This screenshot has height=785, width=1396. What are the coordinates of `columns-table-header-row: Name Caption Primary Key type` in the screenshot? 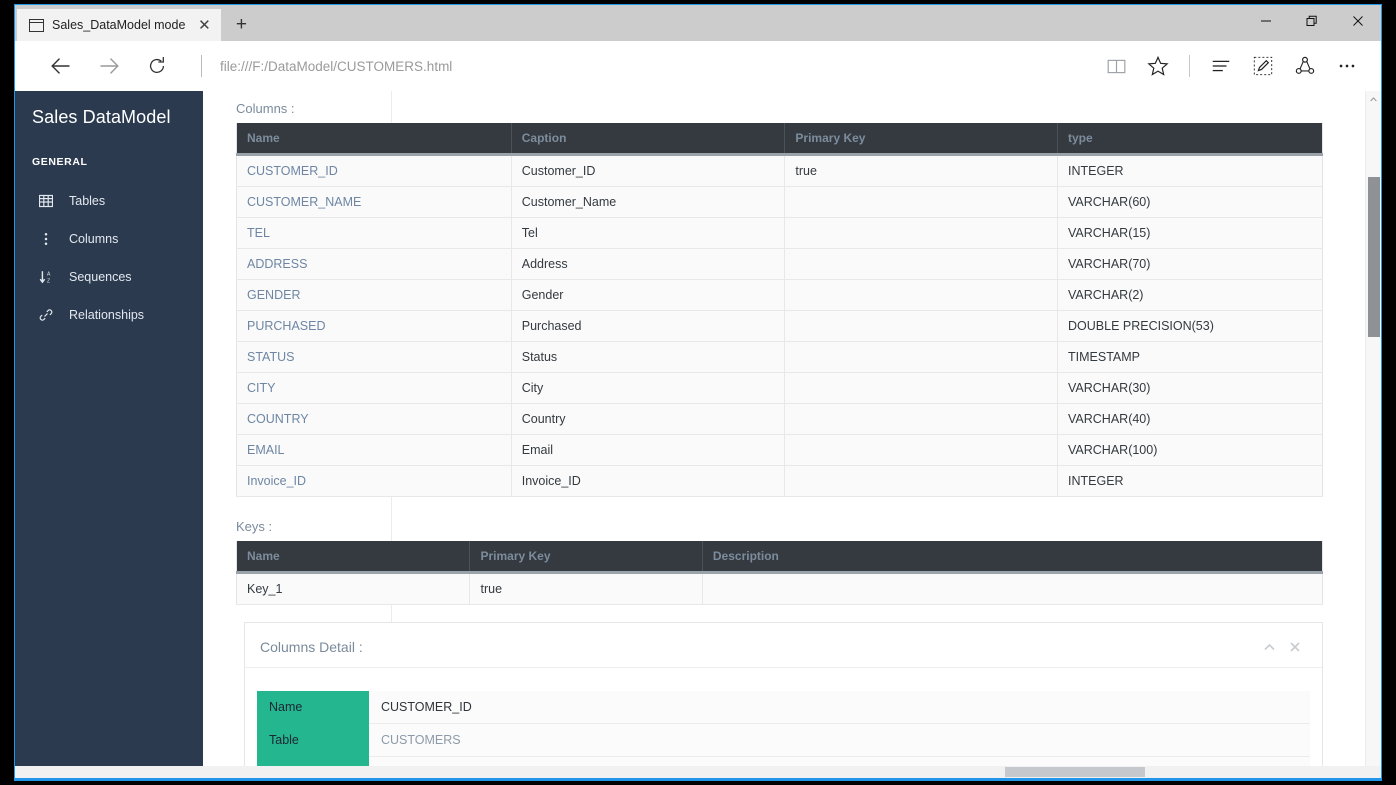 It's located at (779, 139).